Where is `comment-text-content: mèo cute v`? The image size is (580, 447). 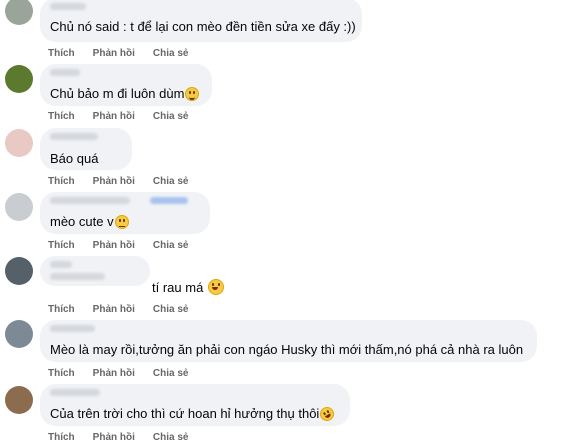
comment-text-content: mèo cute v is located at coordinates (82, 221).